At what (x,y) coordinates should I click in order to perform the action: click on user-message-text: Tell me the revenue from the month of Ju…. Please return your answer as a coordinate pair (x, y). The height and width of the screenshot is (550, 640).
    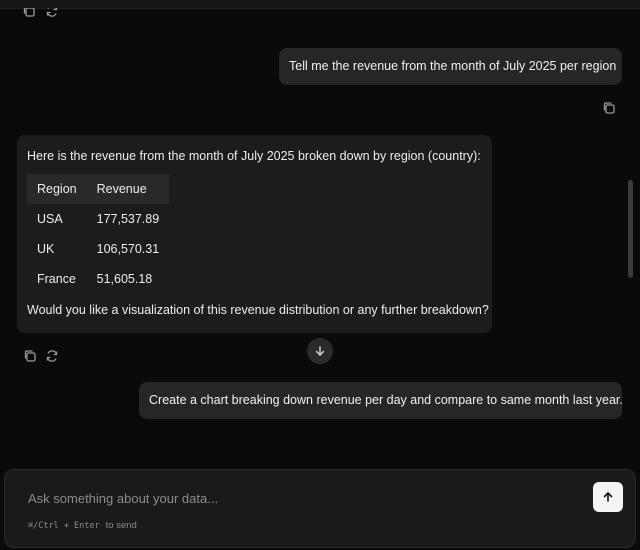
    Looking at the image, I should click on (453, 66).